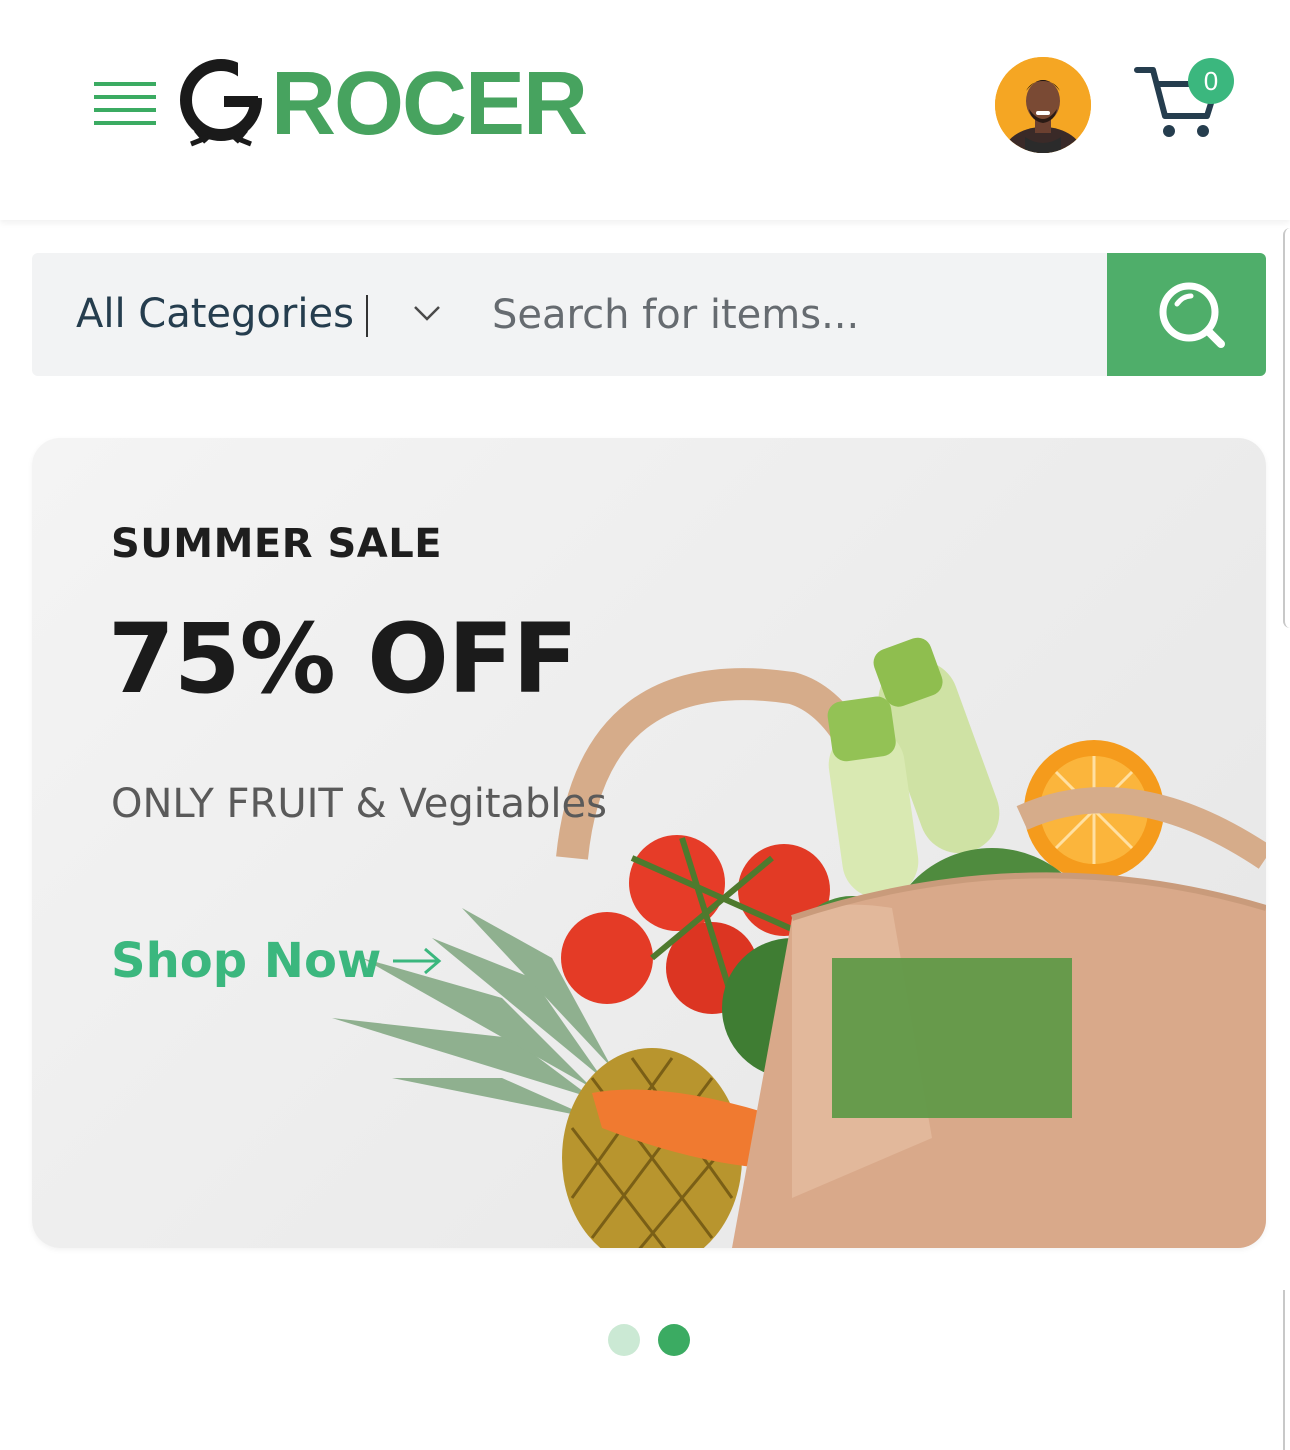 The width and height of the screenshot is (1290, 1450). I want to click on scroll-edge-lower, so click(1285, 1370).